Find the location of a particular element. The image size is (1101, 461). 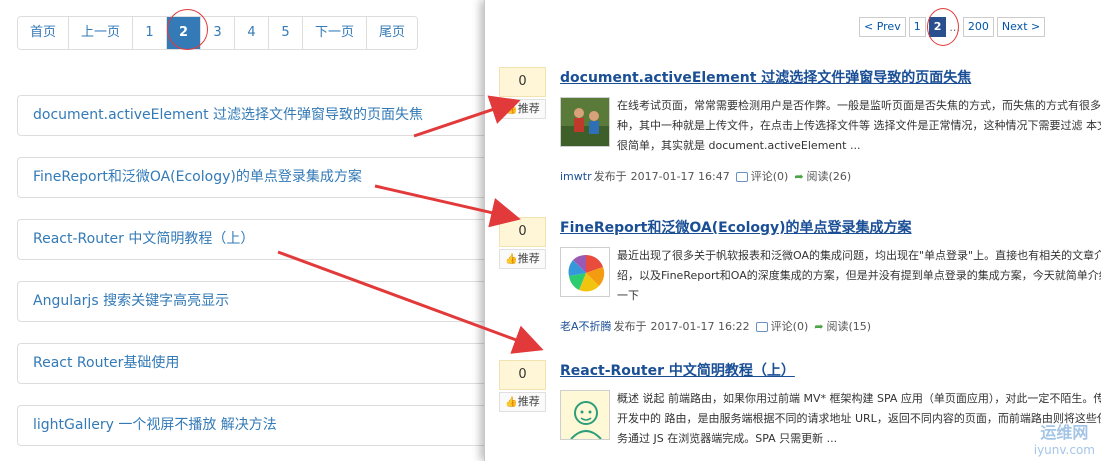

post-date: 2017-01-17 16:22 is located at coordinates (700, 326).